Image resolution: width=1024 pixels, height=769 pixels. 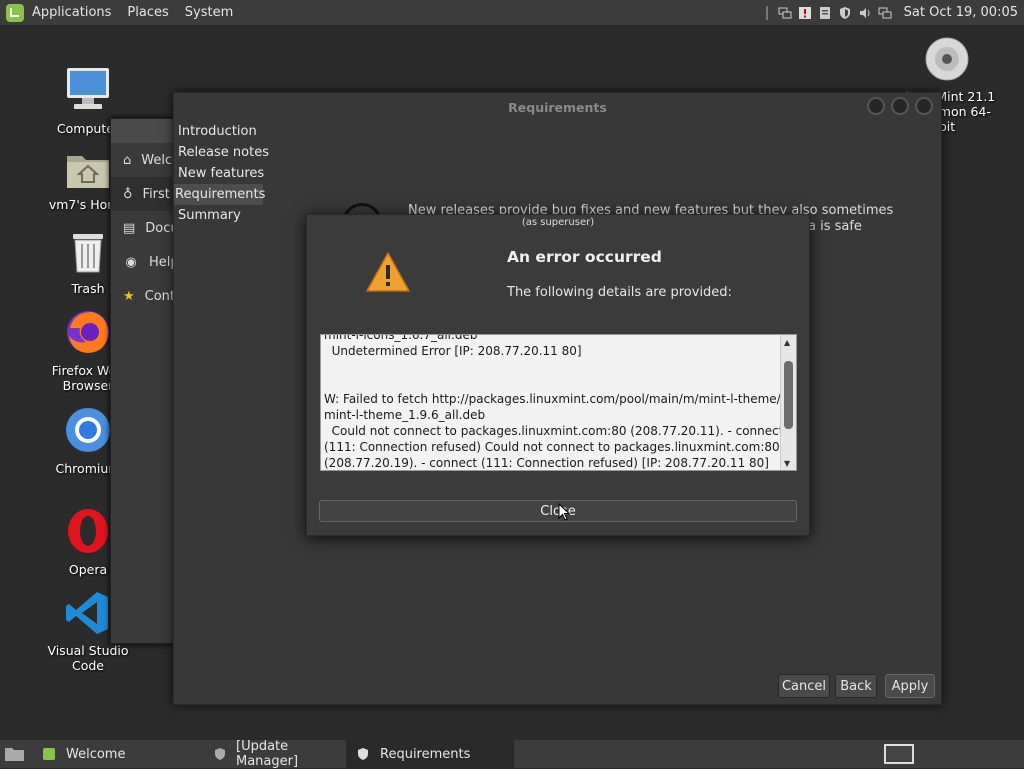 I want to click on opera-icon, so click(x=88, y=531).